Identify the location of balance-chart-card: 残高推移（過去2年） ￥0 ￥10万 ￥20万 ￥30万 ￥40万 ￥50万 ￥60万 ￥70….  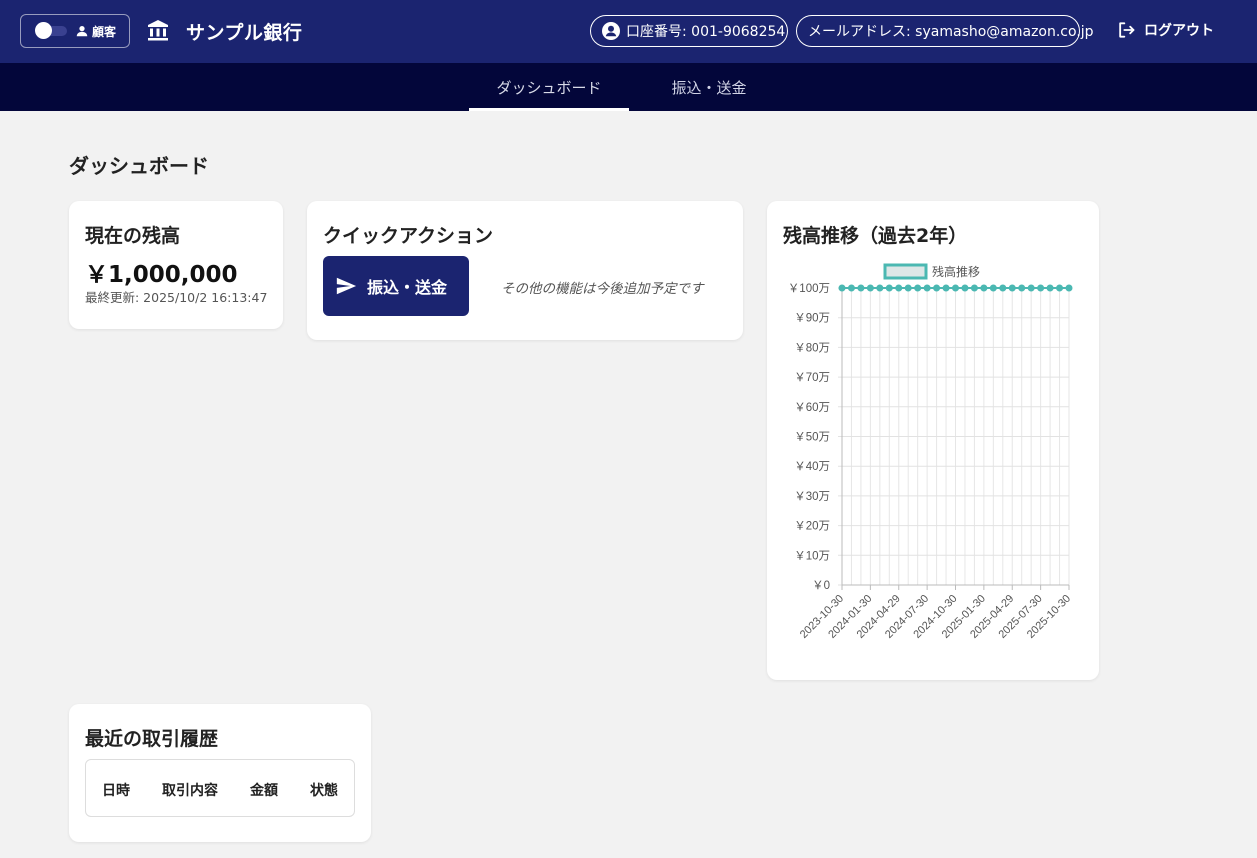
(933, 440).